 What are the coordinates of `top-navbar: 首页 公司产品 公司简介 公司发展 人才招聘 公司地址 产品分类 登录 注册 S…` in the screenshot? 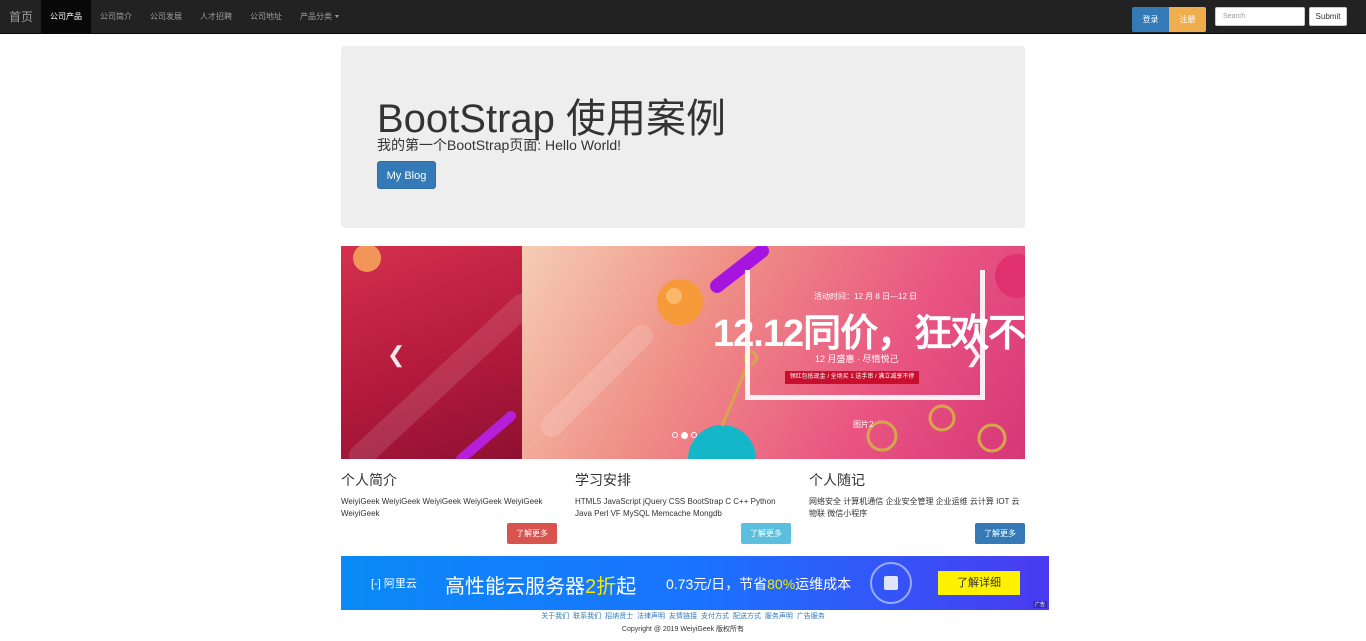 It's located at (683, 17).